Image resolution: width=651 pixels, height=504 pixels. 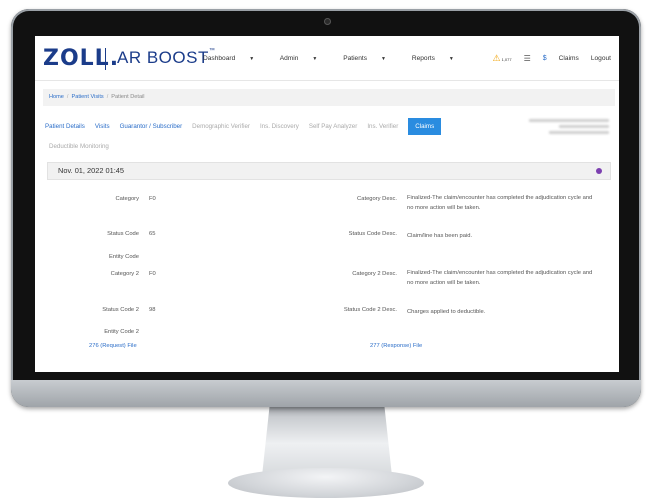 What do you see at coordinates (279, 126) in the screenshot?
I see `tab-ins-discovery: Ins. Discovery` at bounding box center [279, 126].